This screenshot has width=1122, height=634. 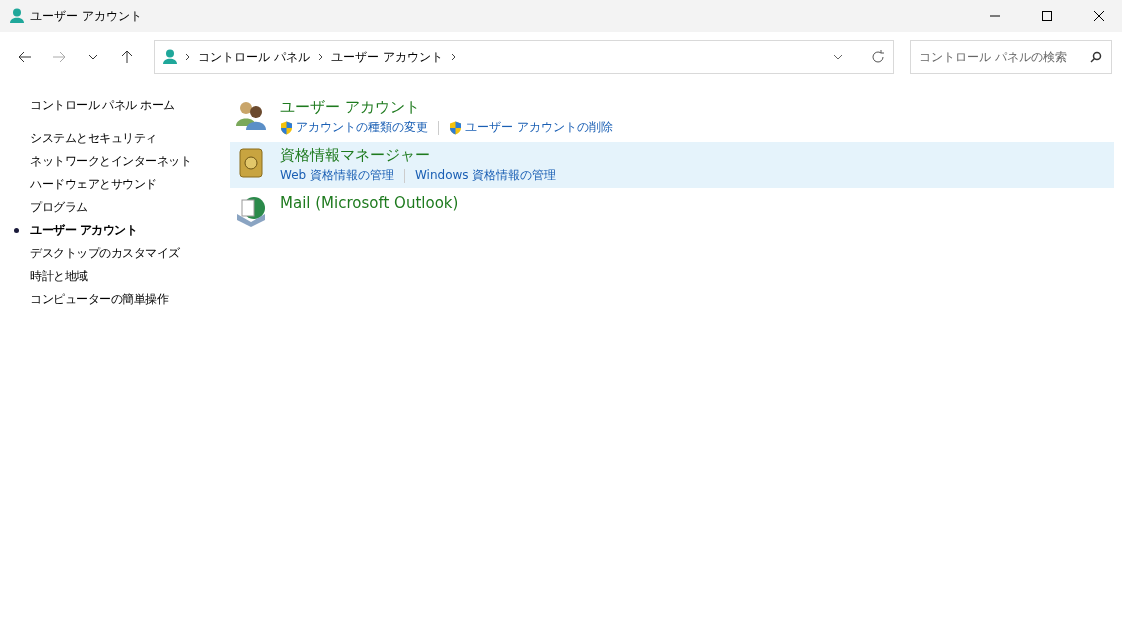 I want to click on forward-arrow-icon, so click(x=59, y=57).